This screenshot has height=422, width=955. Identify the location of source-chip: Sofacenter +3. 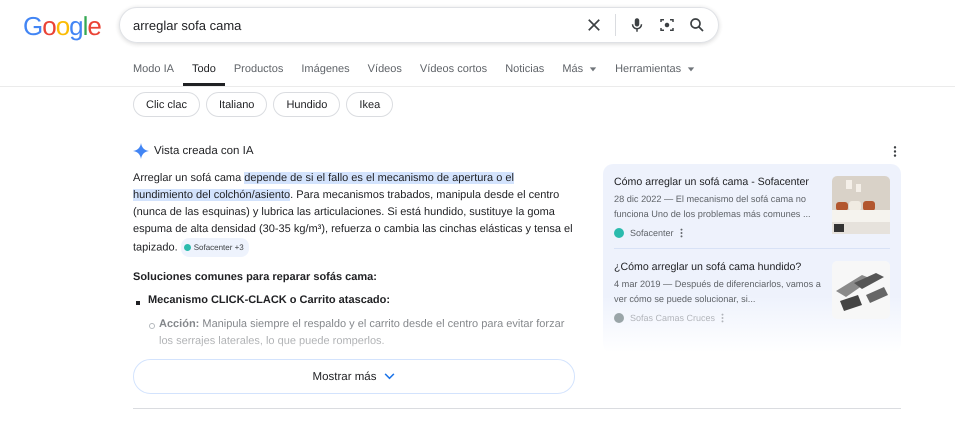
(214, 247).